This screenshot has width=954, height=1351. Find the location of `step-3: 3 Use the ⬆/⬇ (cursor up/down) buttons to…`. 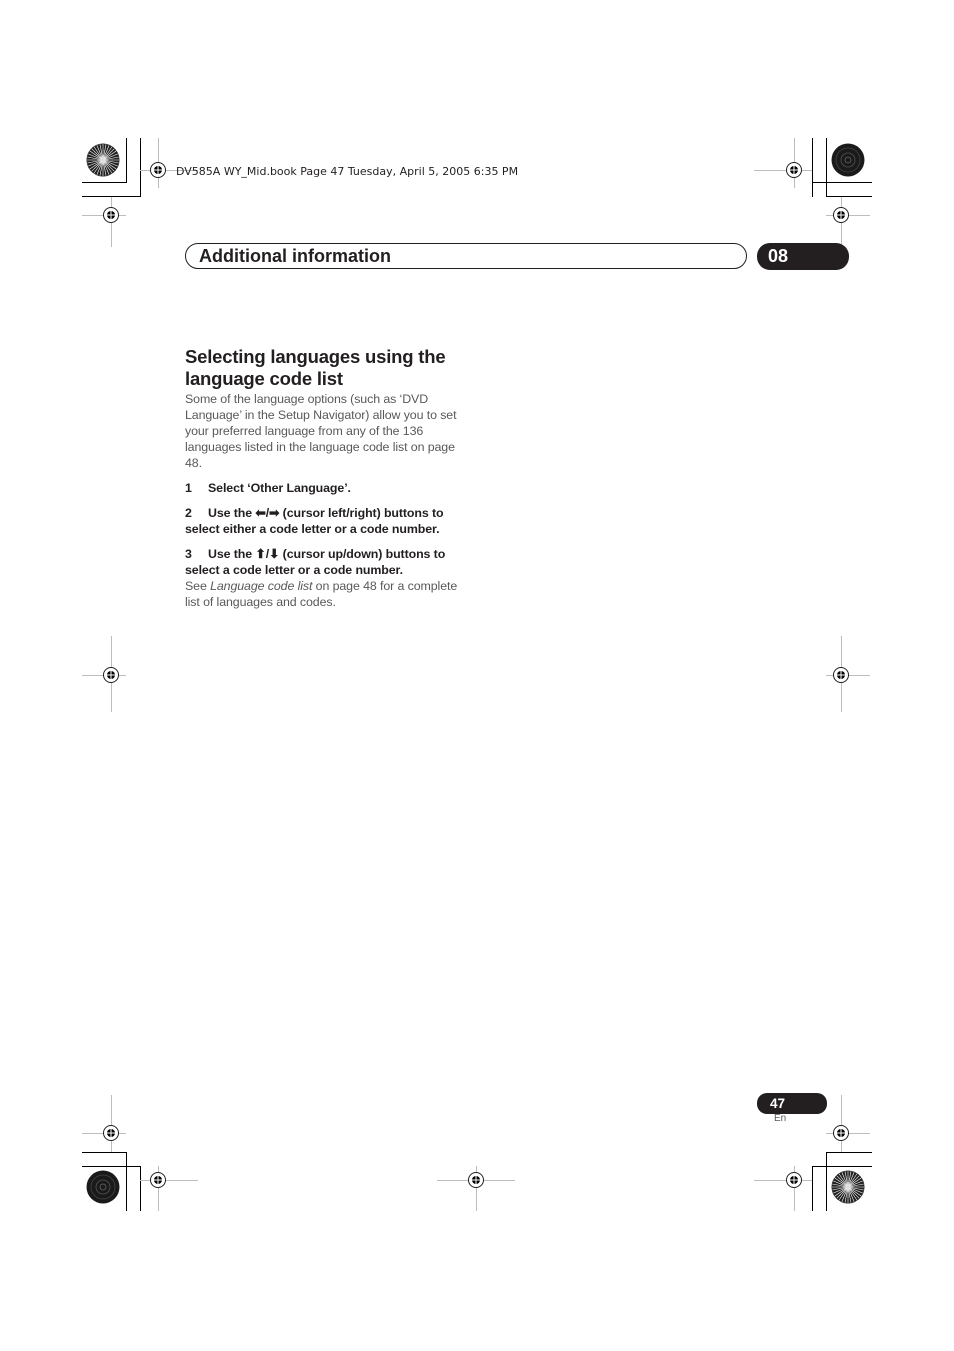

step-3: 3 Use the ⬆/⬇ (cursor up/down) buttons to… is located at coordinates (325, 562).